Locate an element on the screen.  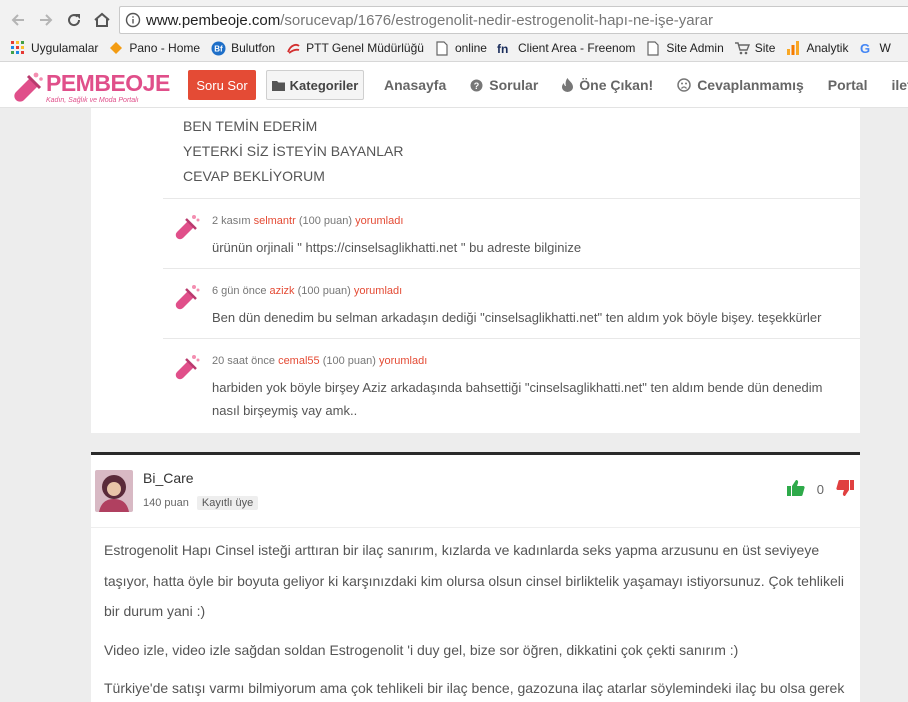
bookmark-site: Site is located at coordinates (755, 48).